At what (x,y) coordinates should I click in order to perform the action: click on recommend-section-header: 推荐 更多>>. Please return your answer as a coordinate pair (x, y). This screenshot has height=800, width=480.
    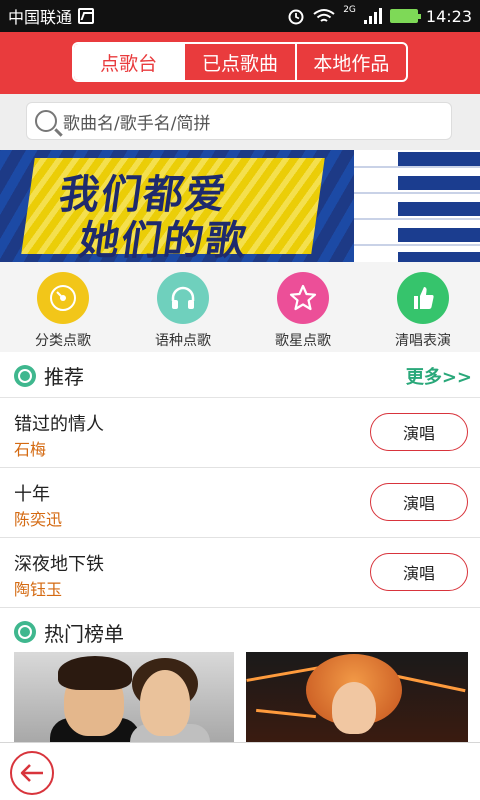
    Looking at the image, I should click on (240, 376).